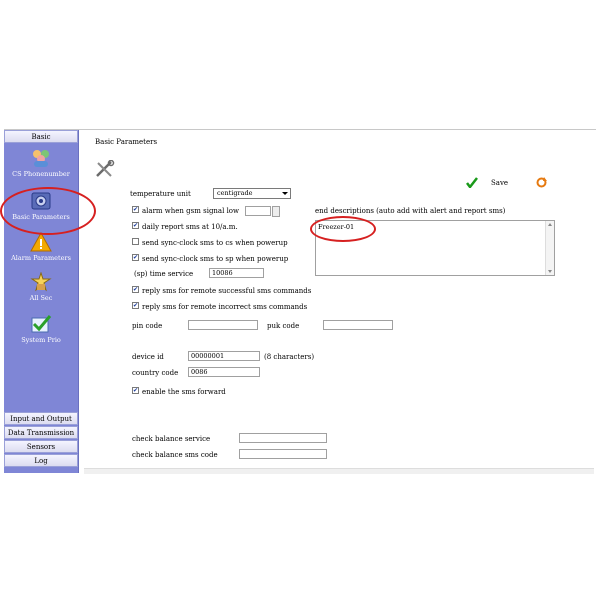 Image resolution: width=600 pixels, height=600 pixels. What do you see at coordinates (41, 282) in the screenshot?
I see `security-icon` at bounding box center [41, 282].